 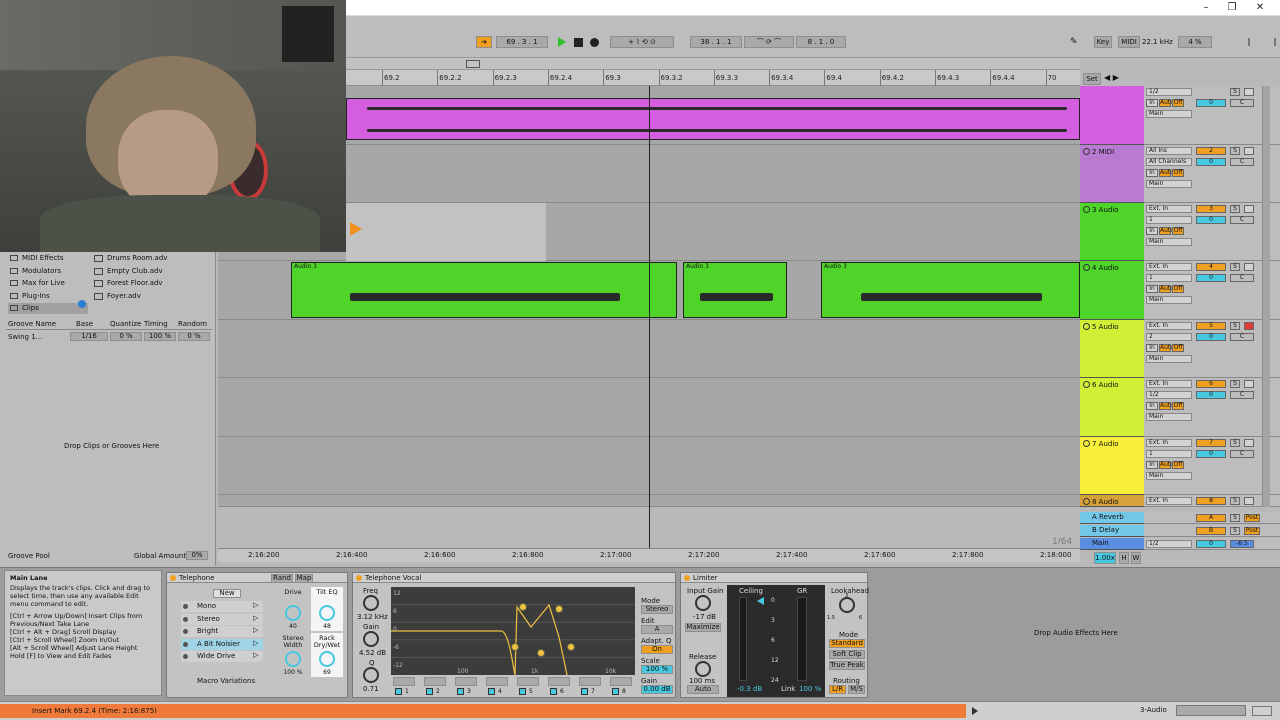 What do you see at coordinates (821, 42) in the screenshot?
I see `loop-length: 8 . 1 . 0` at bounding box center [821, 42].